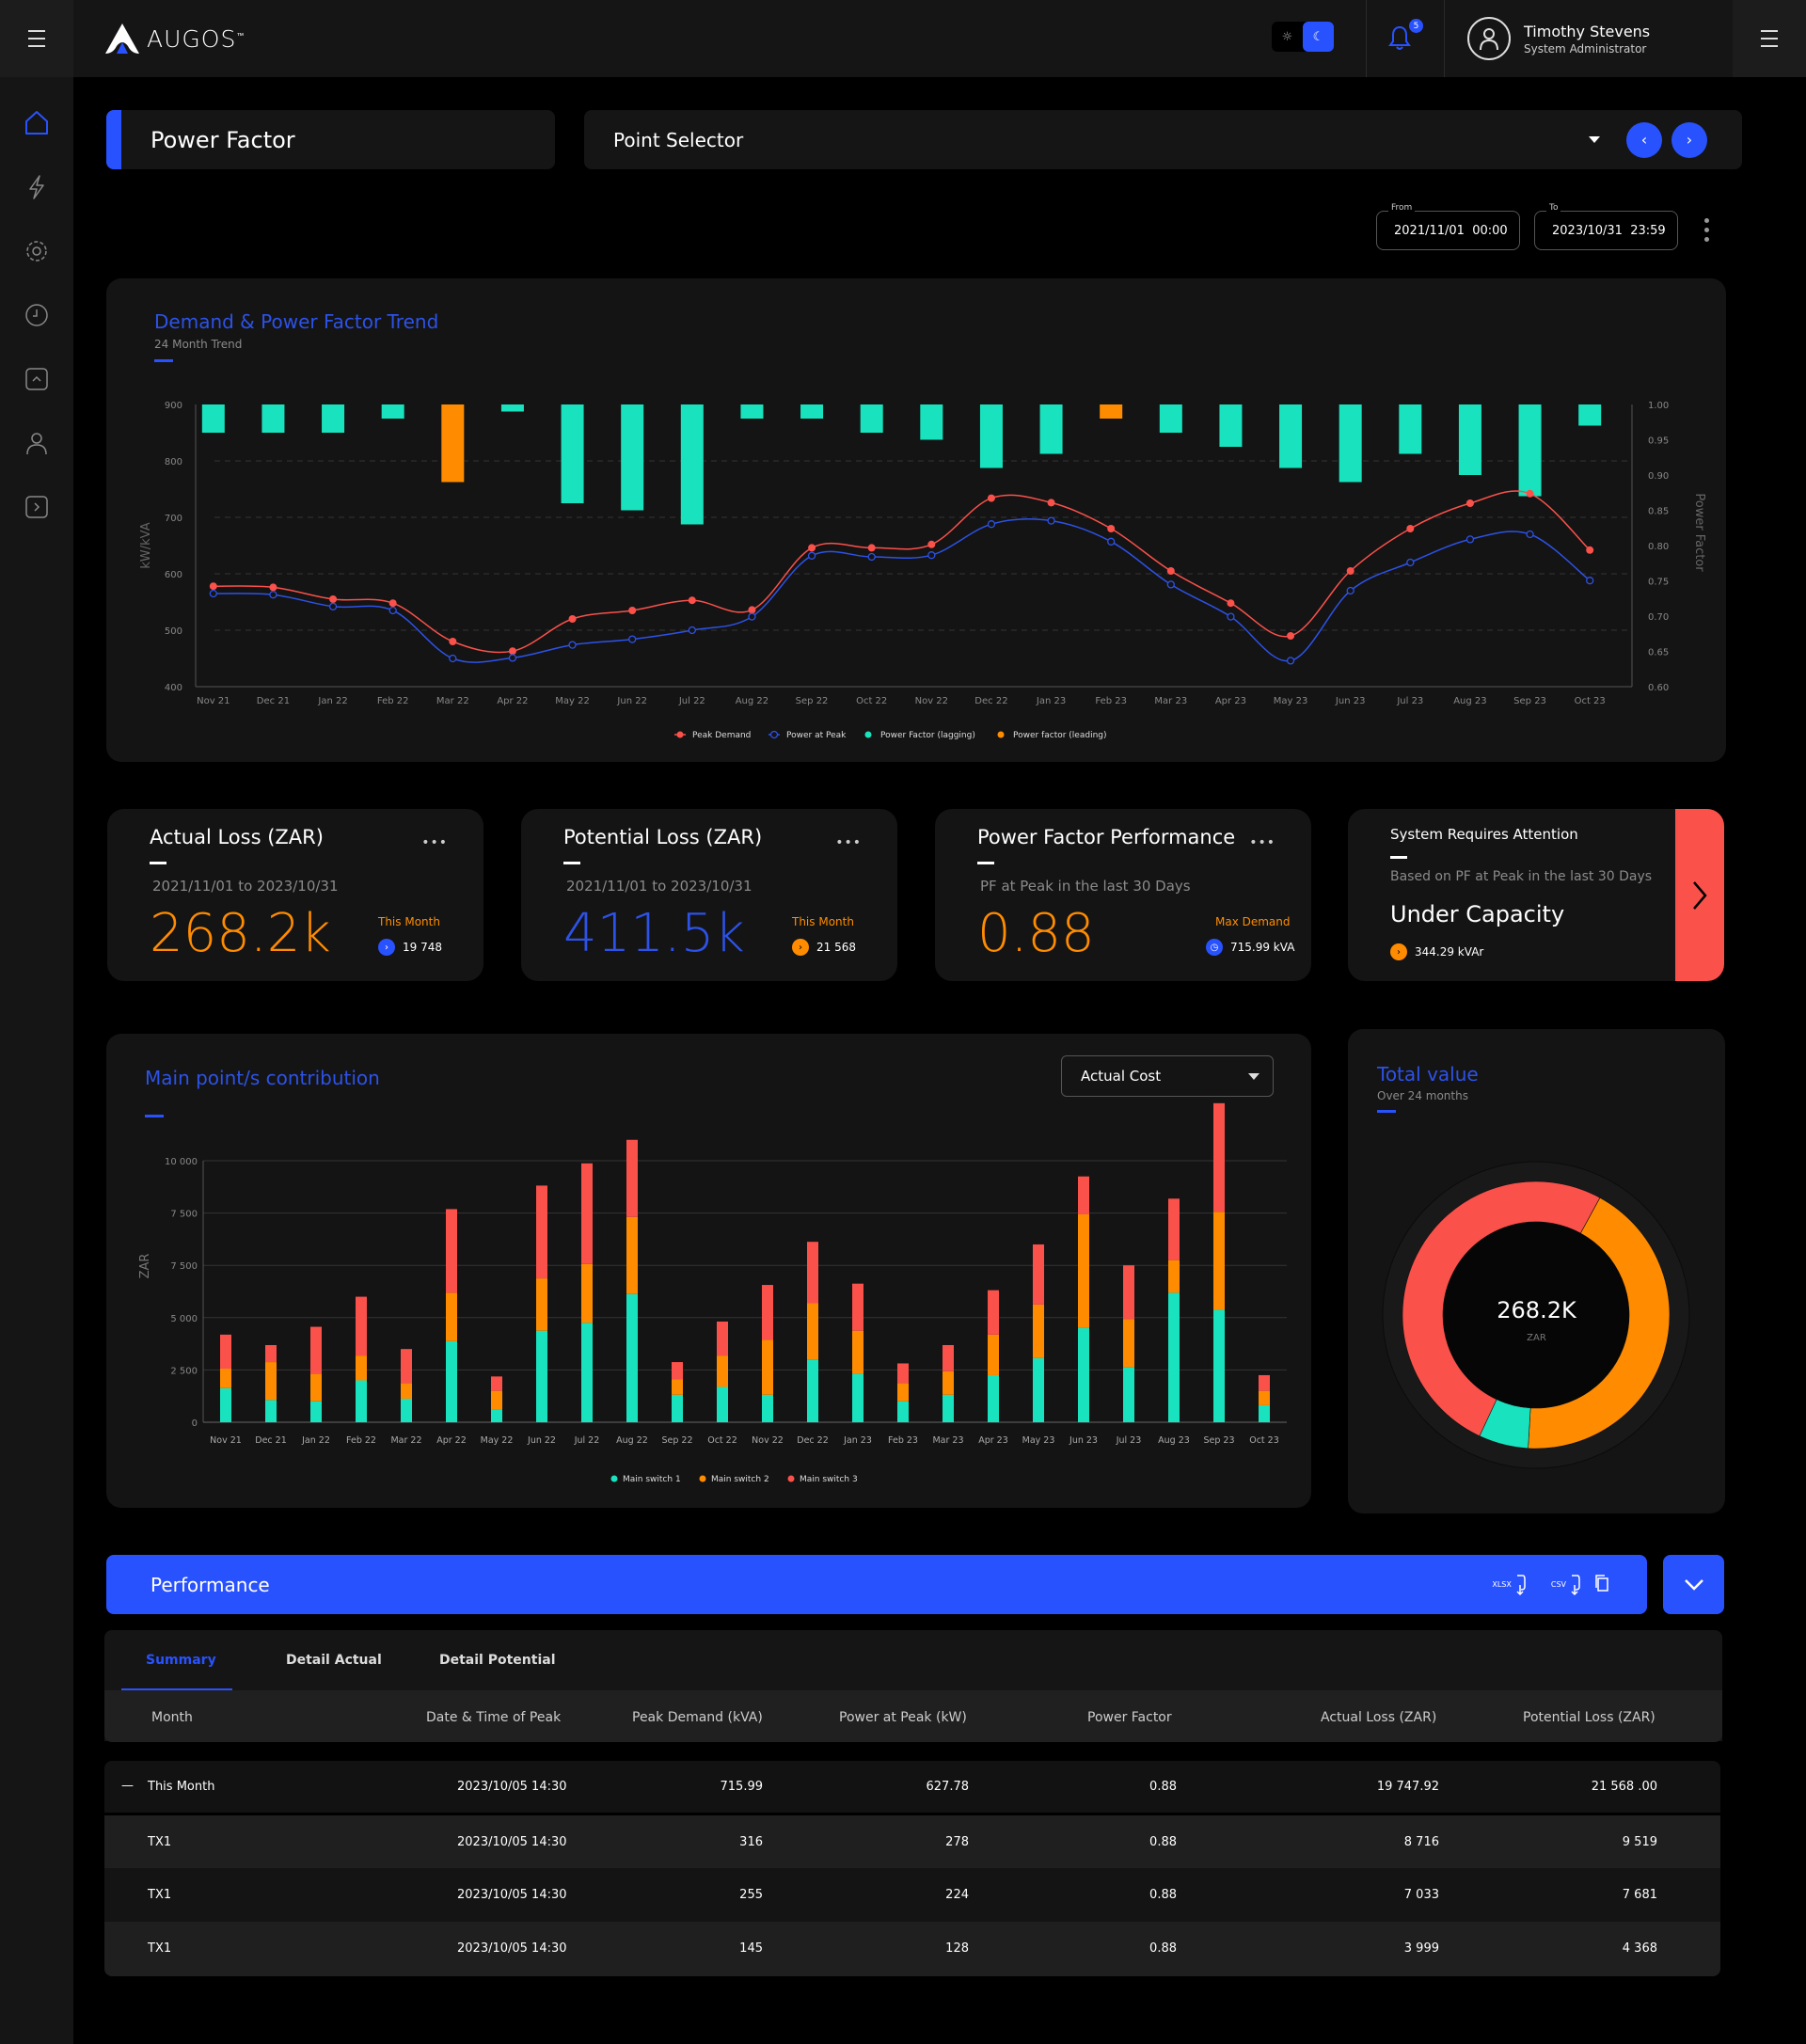 Image resolution: width=1806 pixels, height=2044 pixels. I want to click on total-value-card: Total value Over 24 months 268.2K ZAR, so click(1537, 1271).